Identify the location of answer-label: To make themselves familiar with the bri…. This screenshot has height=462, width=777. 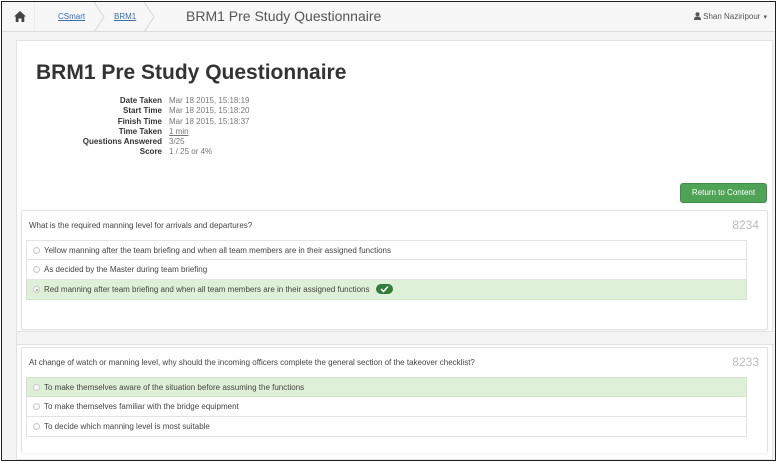
(141, 406).